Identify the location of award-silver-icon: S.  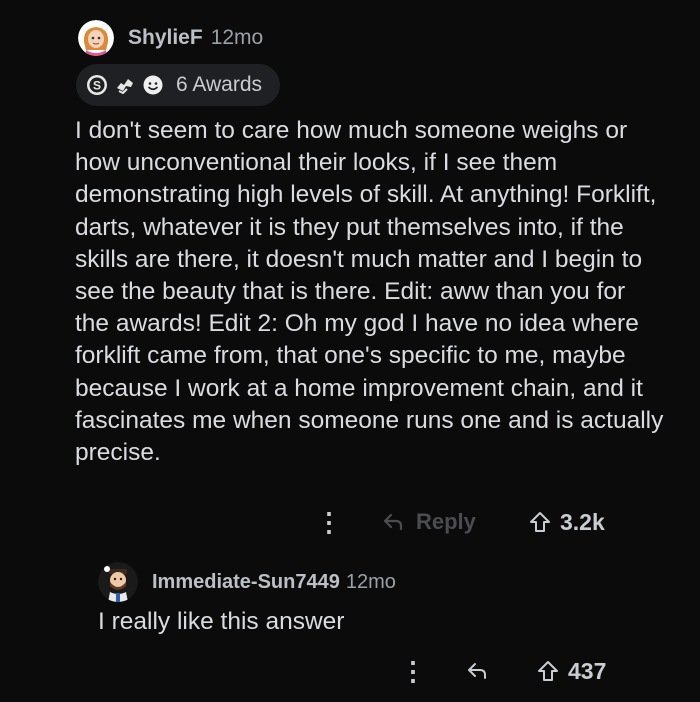
(97, 85).